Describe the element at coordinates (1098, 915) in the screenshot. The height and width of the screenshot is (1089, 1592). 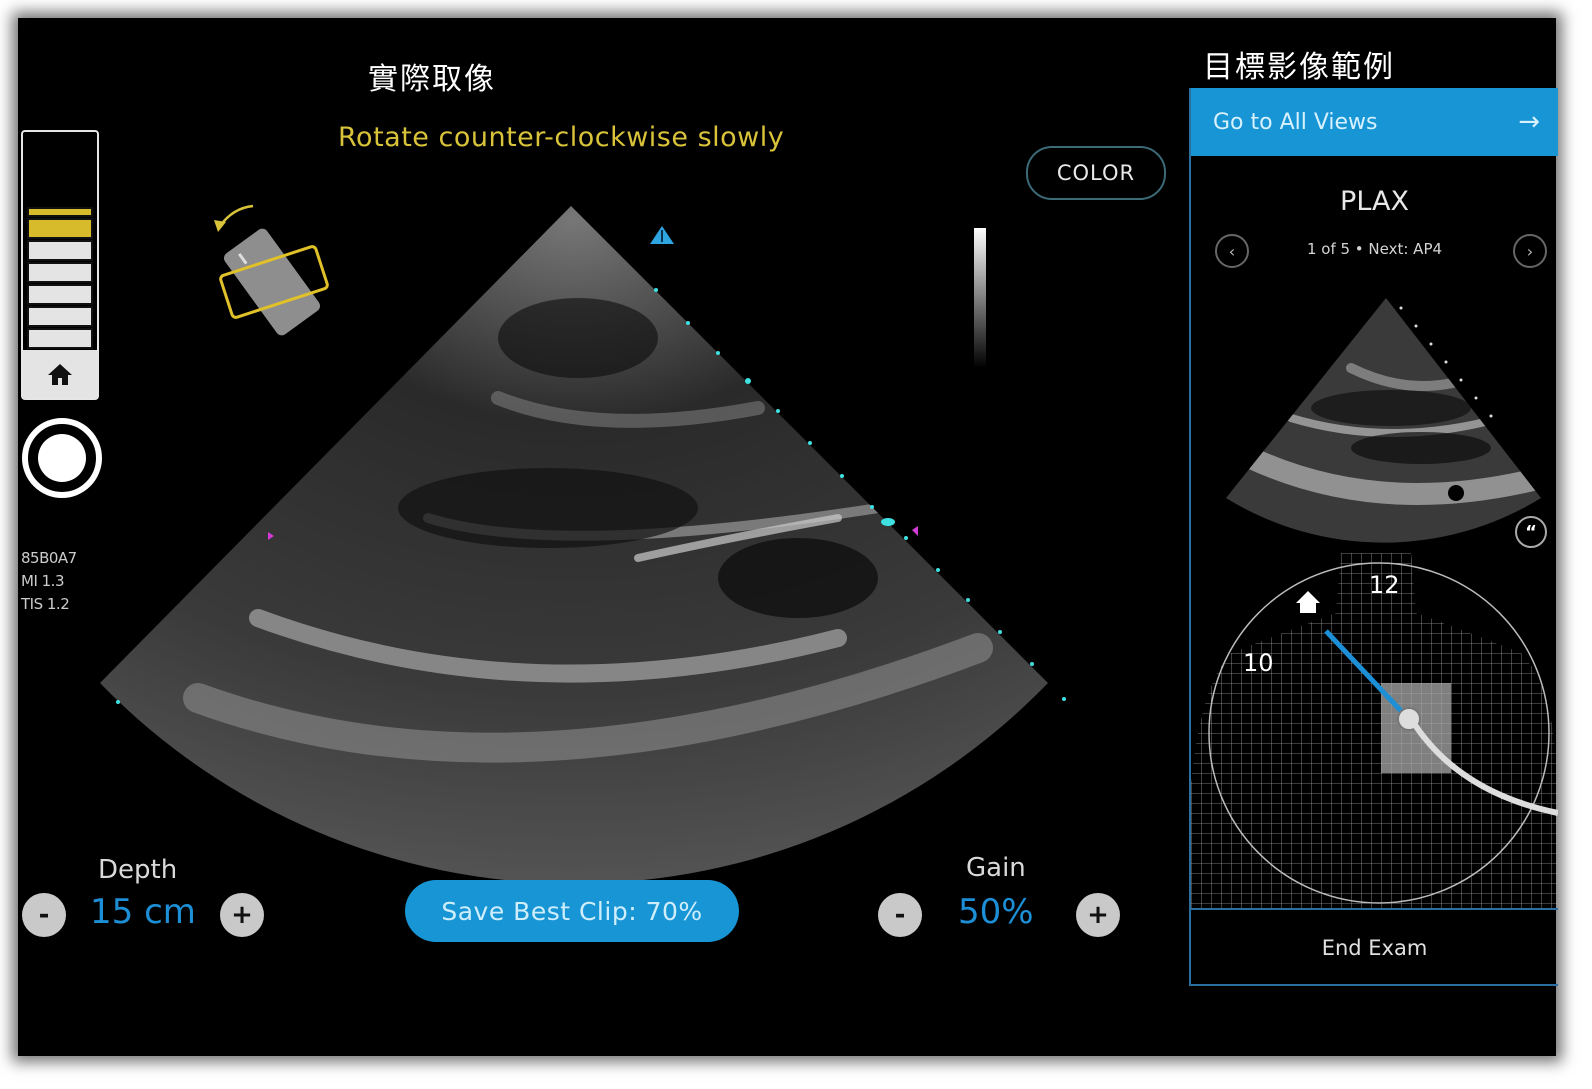
I see `gain-increase-button: +` at that location.